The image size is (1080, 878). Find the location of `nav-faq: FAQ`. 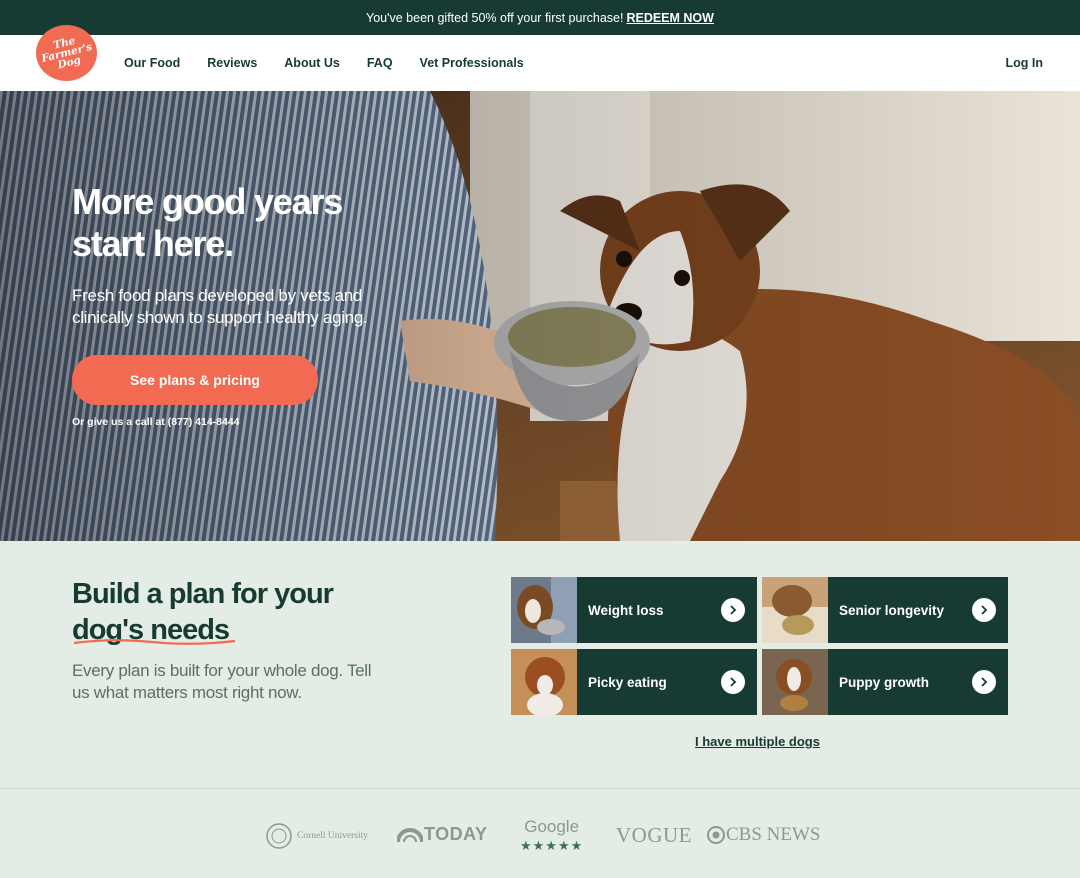

nav-faq: FAQ is located at coordinates (380, 63).